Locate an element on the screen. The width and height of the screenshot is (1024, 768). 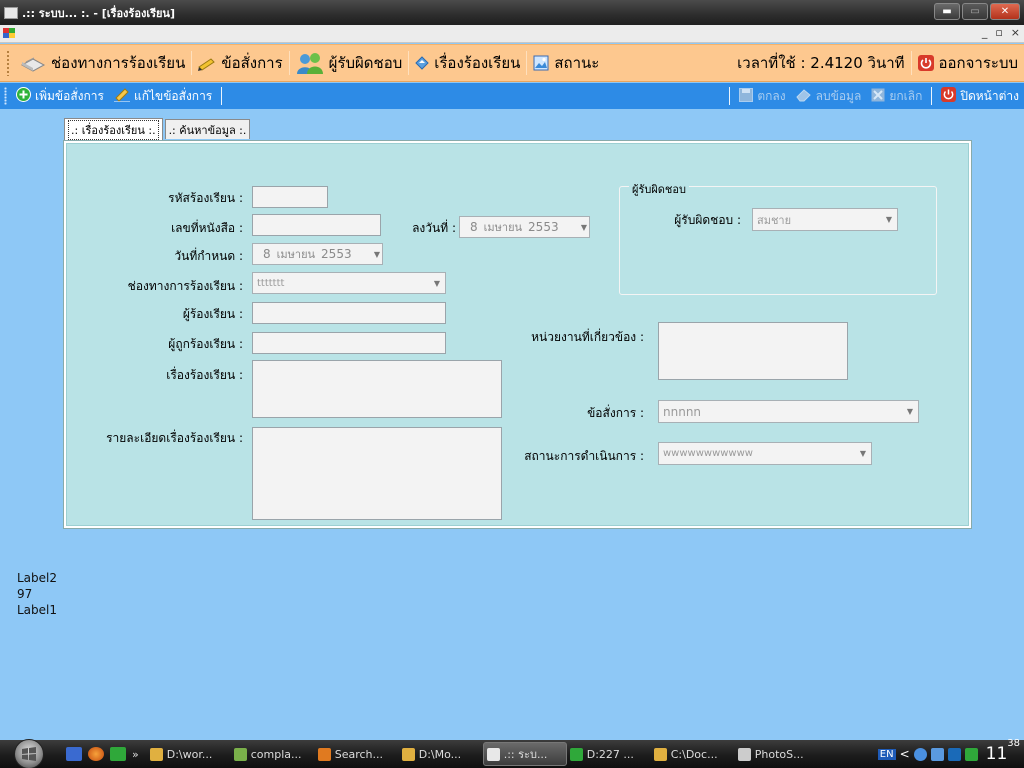
due-date-picker: 8 เมษายน 2553 ▼ is located at coordinates (317, 254).